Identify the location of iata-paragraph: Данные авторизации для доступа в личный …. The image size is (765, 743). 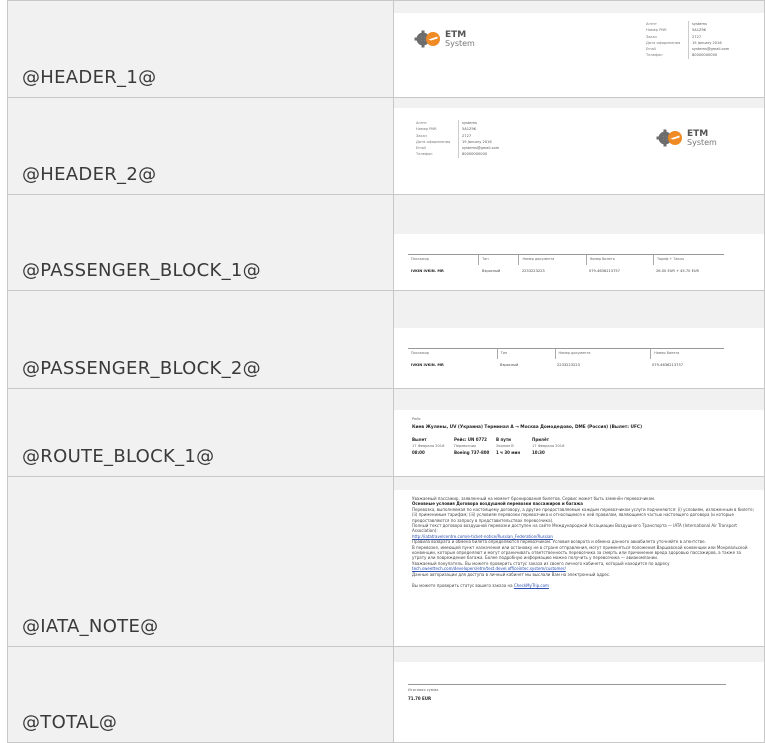
(511, 574).